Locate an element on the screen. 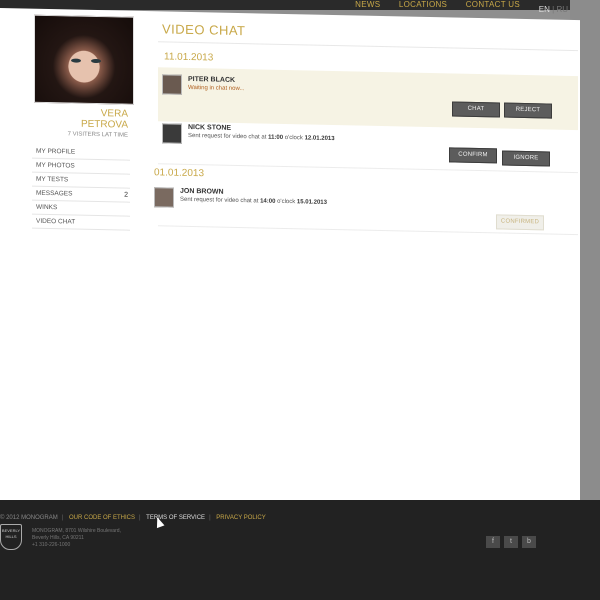 This screenshot has width=600, height=600. confirm-button: CONFIRM is located at coordinates (473, 155).